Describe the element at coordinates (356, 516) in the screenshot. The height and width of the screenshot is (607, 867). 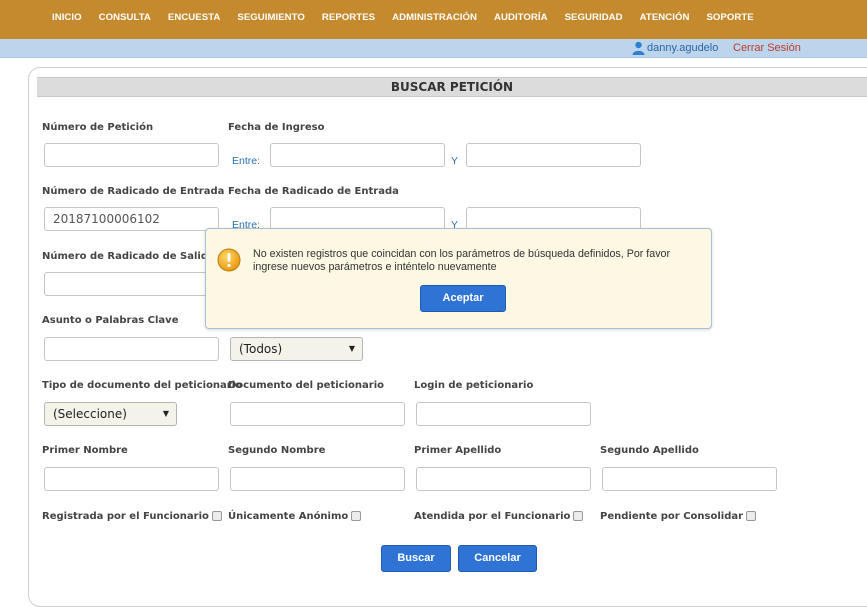
I see `anonimo-checkbox` at that location.